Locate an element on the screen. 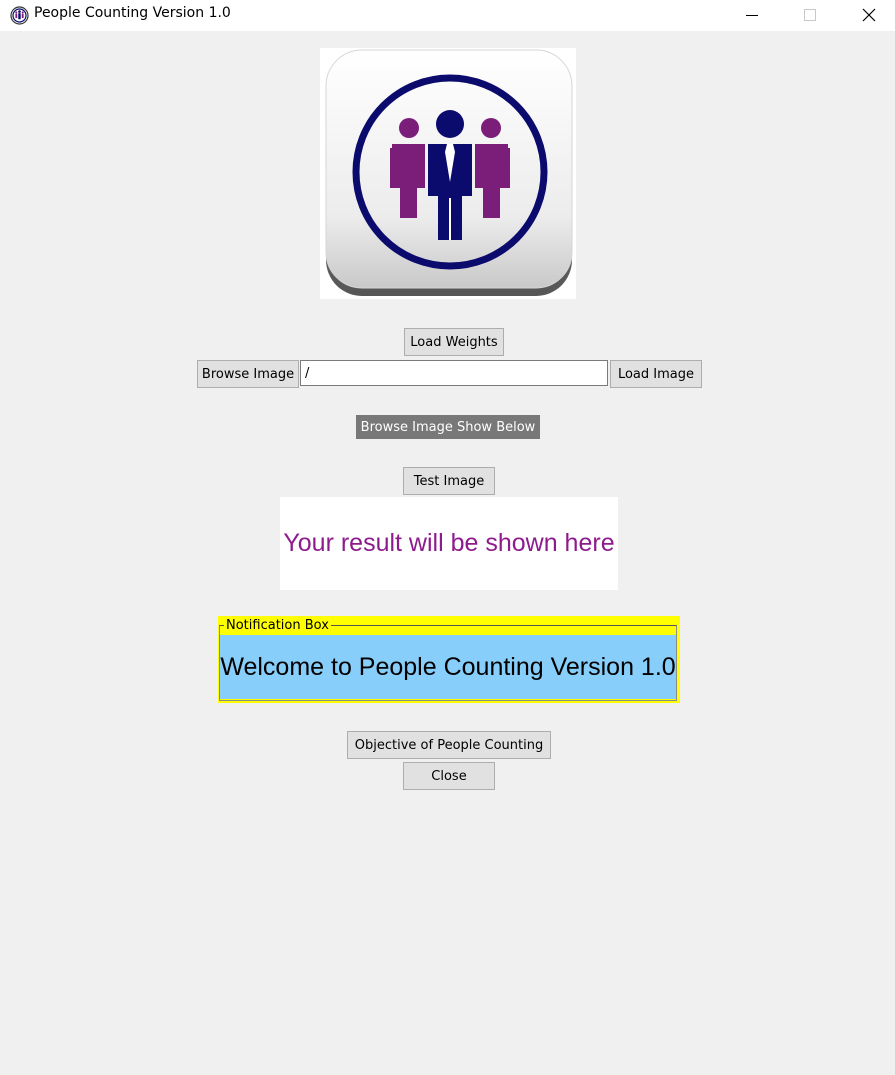 This screenshot has width=895, height=1075. objective-button: Objective of People Counting is located at coordinates (449, 745).